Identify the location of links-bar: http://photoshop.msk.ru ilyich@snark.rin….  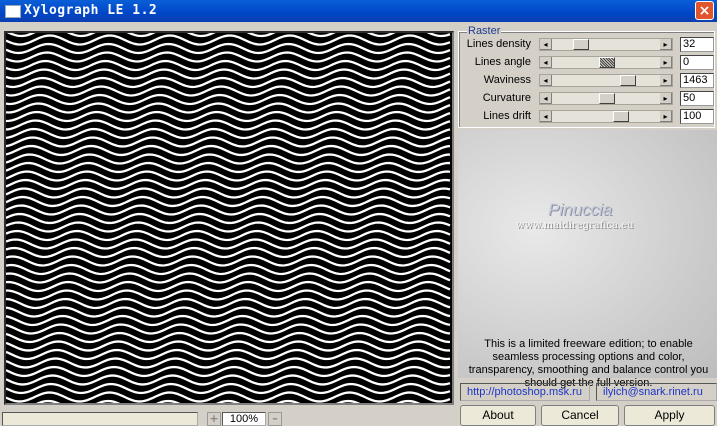
(587, 392).